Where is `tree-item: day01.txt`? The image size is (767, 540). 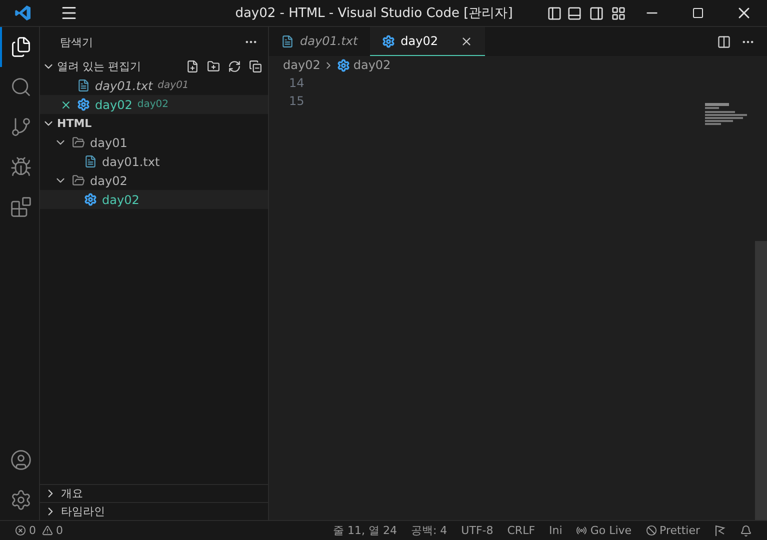 tree-item: day01.txt is located at coordinates (154, 161).